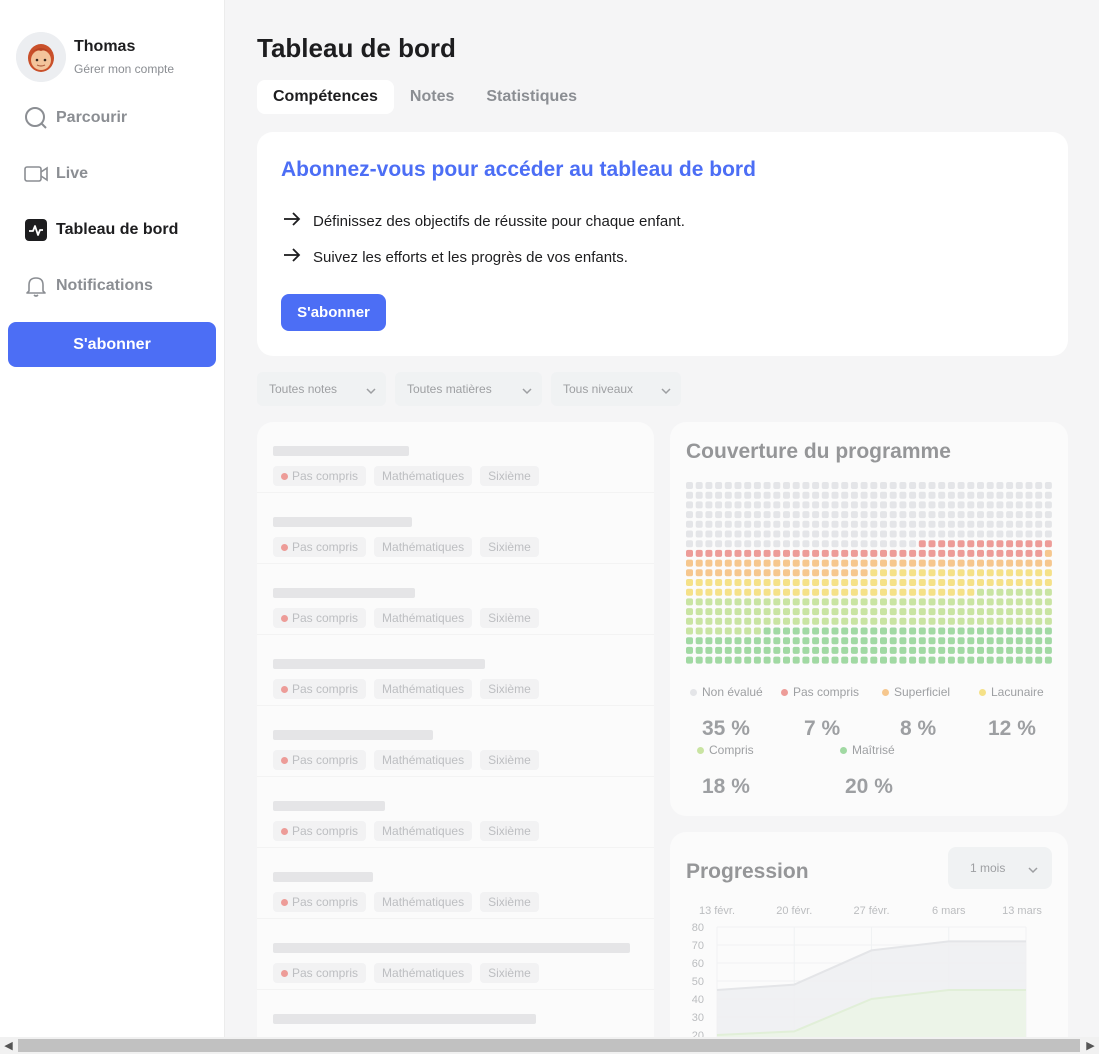  I want to click on scroll-thumb, so click(549, 1045).